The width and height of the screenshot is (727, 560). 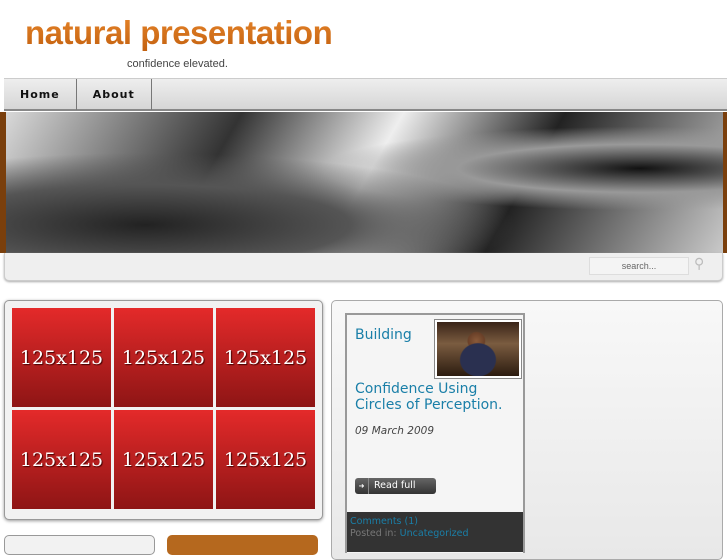 I want to click on post-title-continued: Confidence Using Circles of Perception., so click(x=440, y=397).